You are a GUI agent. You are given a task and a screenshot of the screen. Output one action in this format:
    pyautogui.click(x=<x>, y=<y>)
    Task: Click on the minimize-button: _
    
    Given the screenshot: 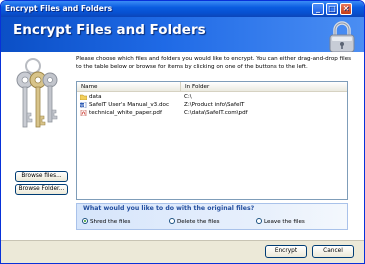 What is the action you would take?
    pyautogui.click(x=318, y=9)
    